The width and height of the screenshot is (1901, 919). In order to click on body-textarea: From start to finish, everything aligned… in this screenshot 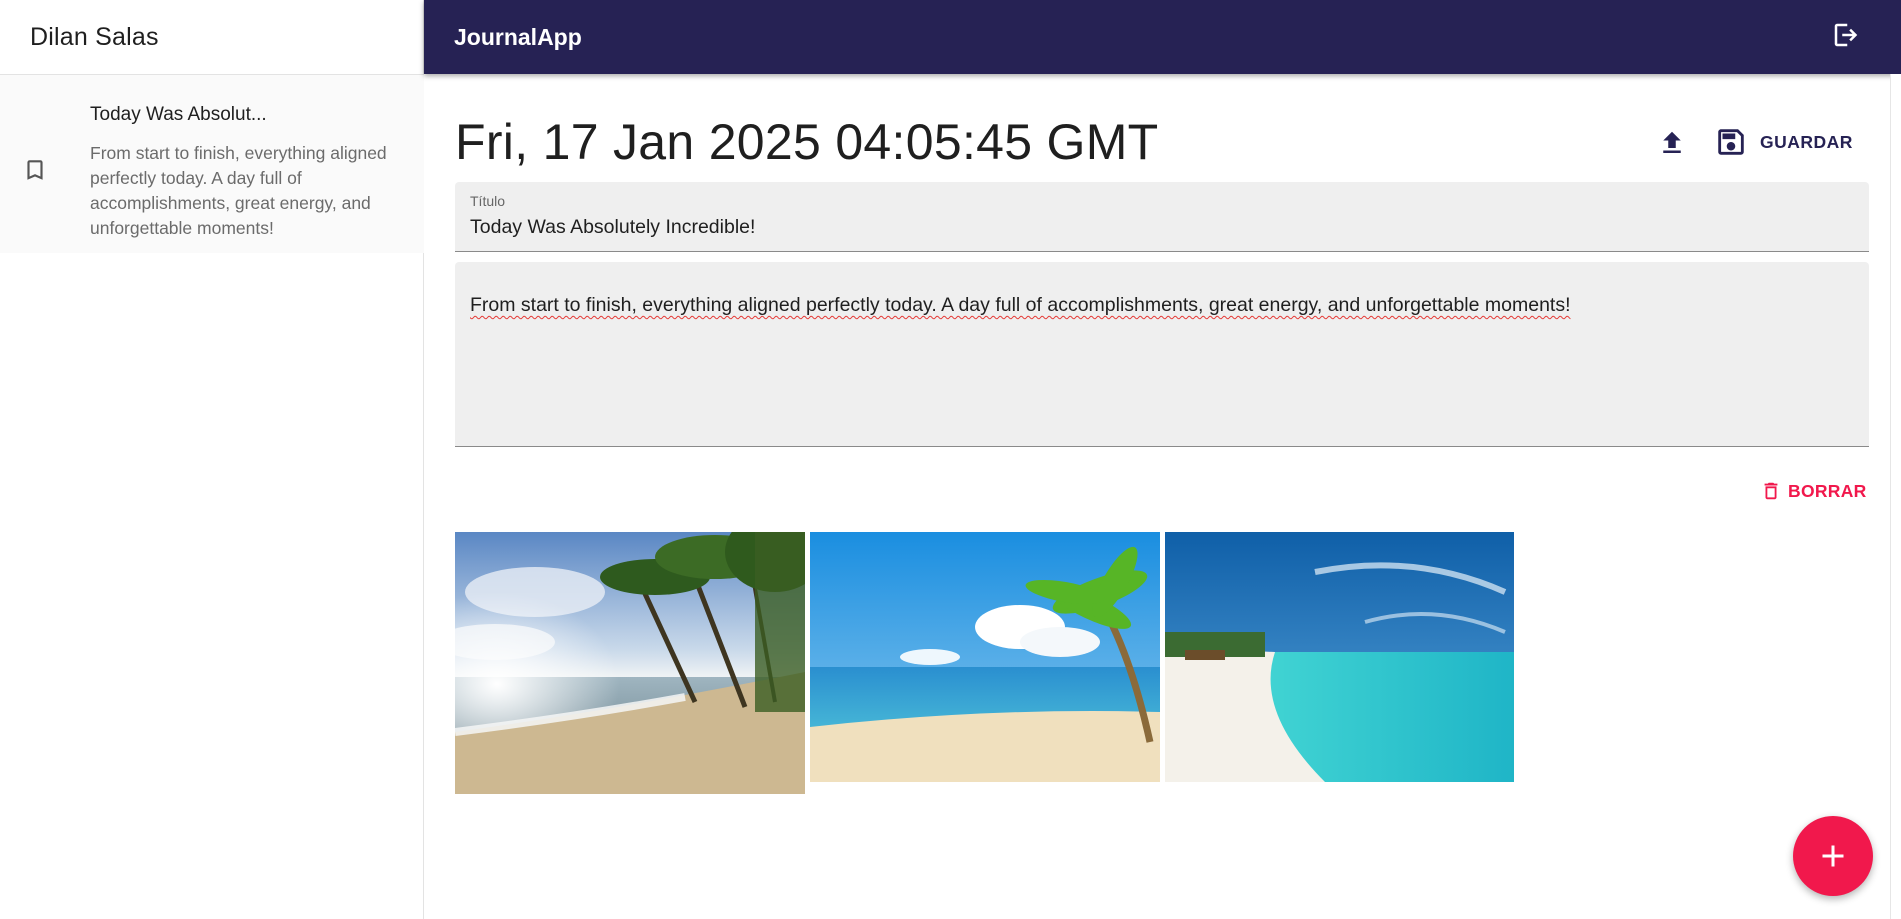, I will do `click(1160, 305)`.